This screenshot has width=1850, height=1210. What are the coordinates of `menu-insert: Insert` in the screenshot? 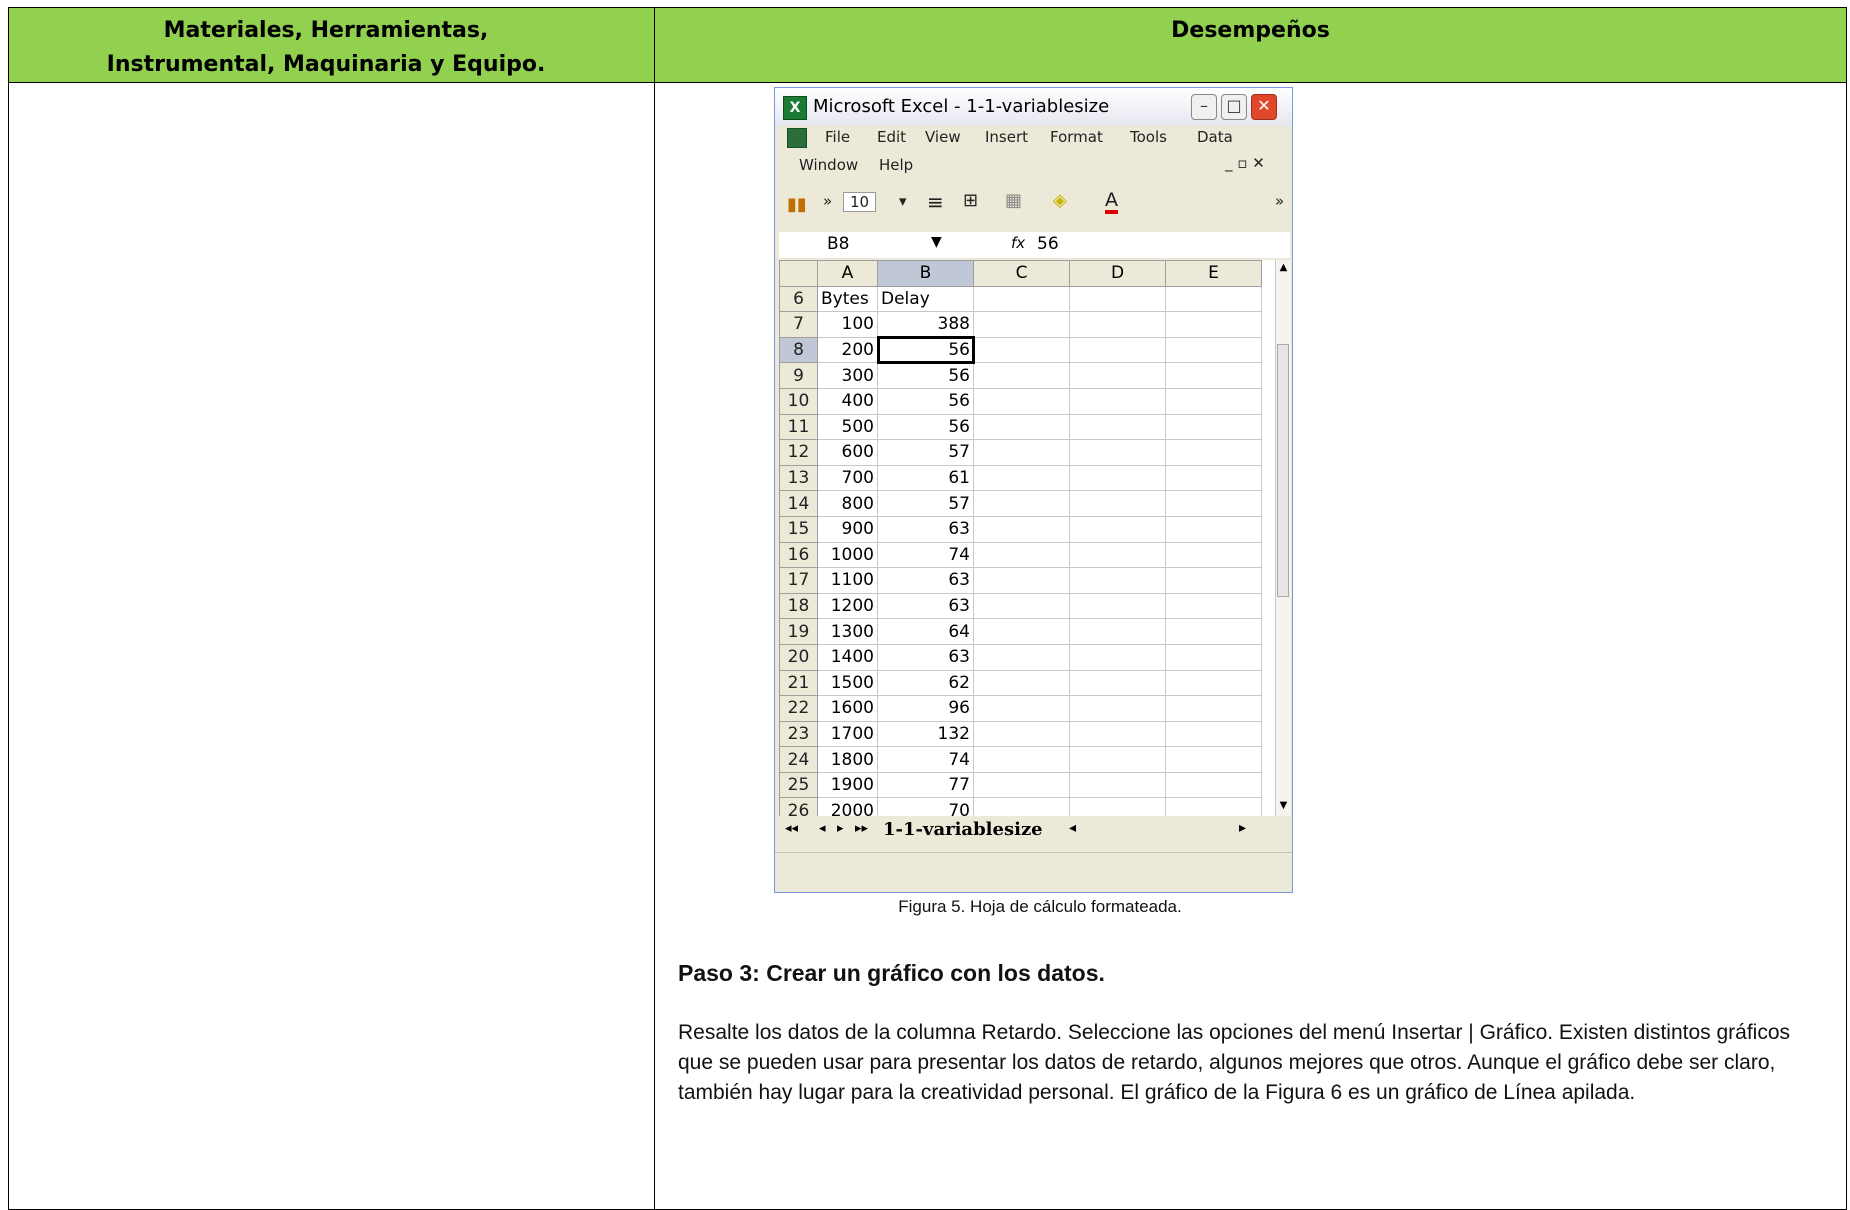 It's located at (1006, 137).